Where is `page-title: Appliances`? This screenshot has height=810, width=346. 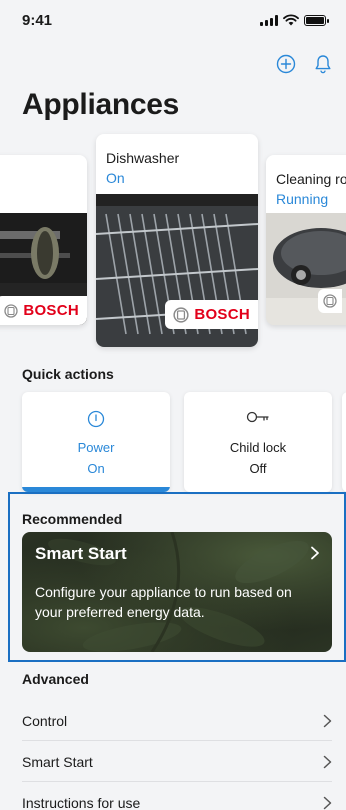 page-title: Appliances is located at coordinates (101, 104).